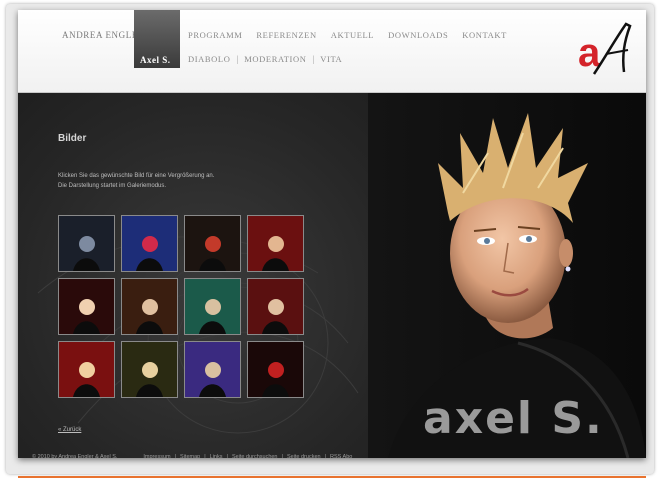 The image size is (660, 480). What do you see at coordinates (605, 48) in the screenshot?
I see `logo-mark-icon: a` at bounding box center [605, 48].